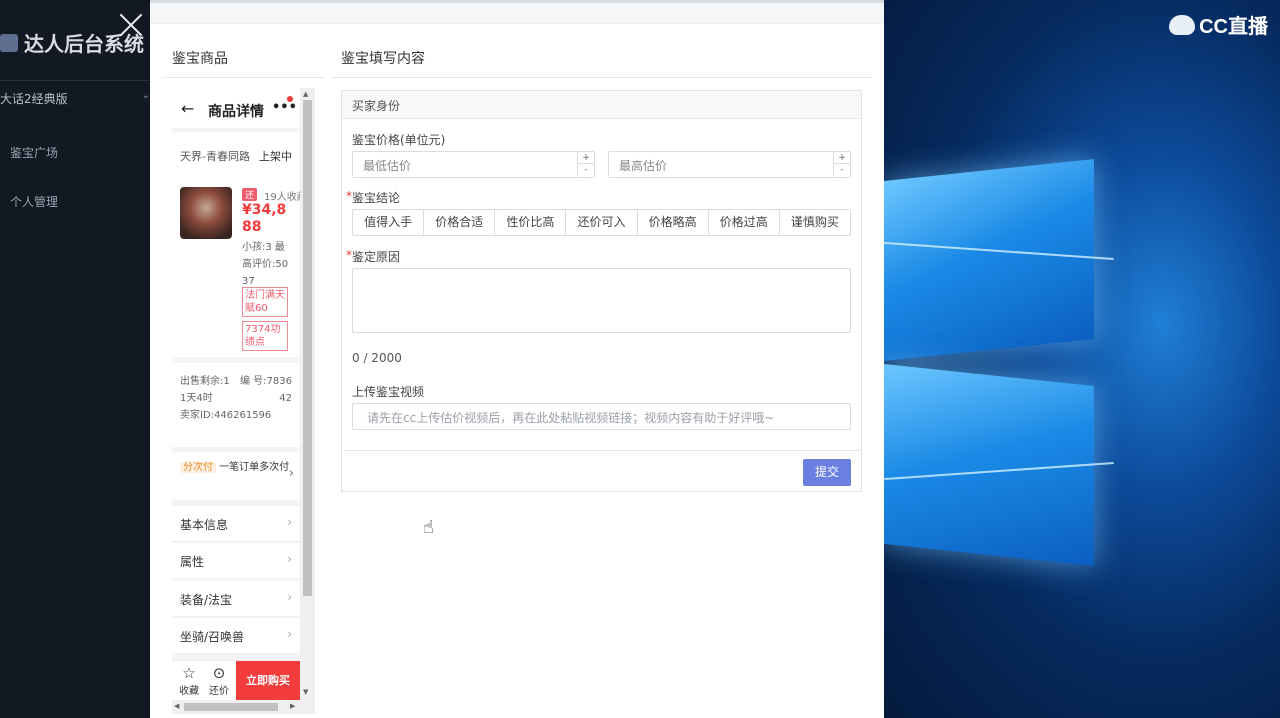 The image size is (1280, 718). What do you see at coordinates (377, 358) in the screenshot?
I see `char-counter: 0 / 2000` at bounding box center [377, 358].